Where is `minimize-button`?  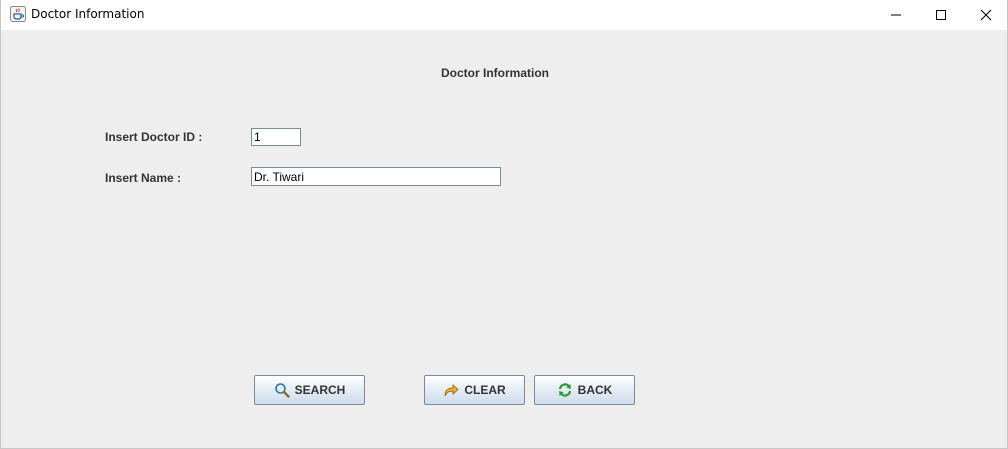
minimize-button is located at coordinates (896, 15).